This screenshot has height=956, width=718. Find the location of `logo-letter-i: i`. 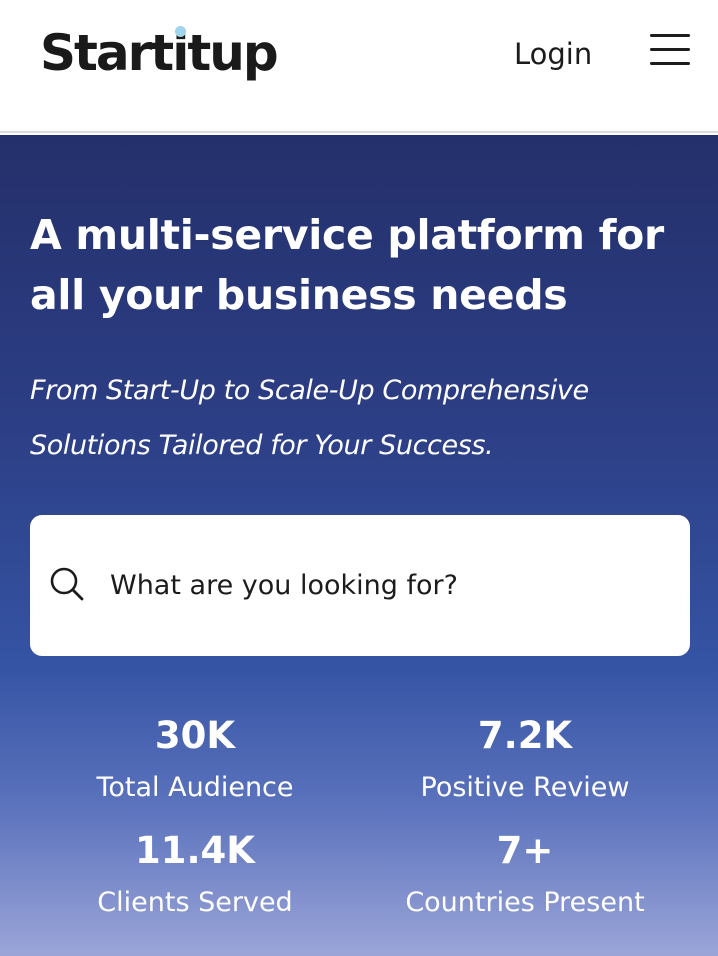

logo-letter-i: i is located at coordinates (180, 53).